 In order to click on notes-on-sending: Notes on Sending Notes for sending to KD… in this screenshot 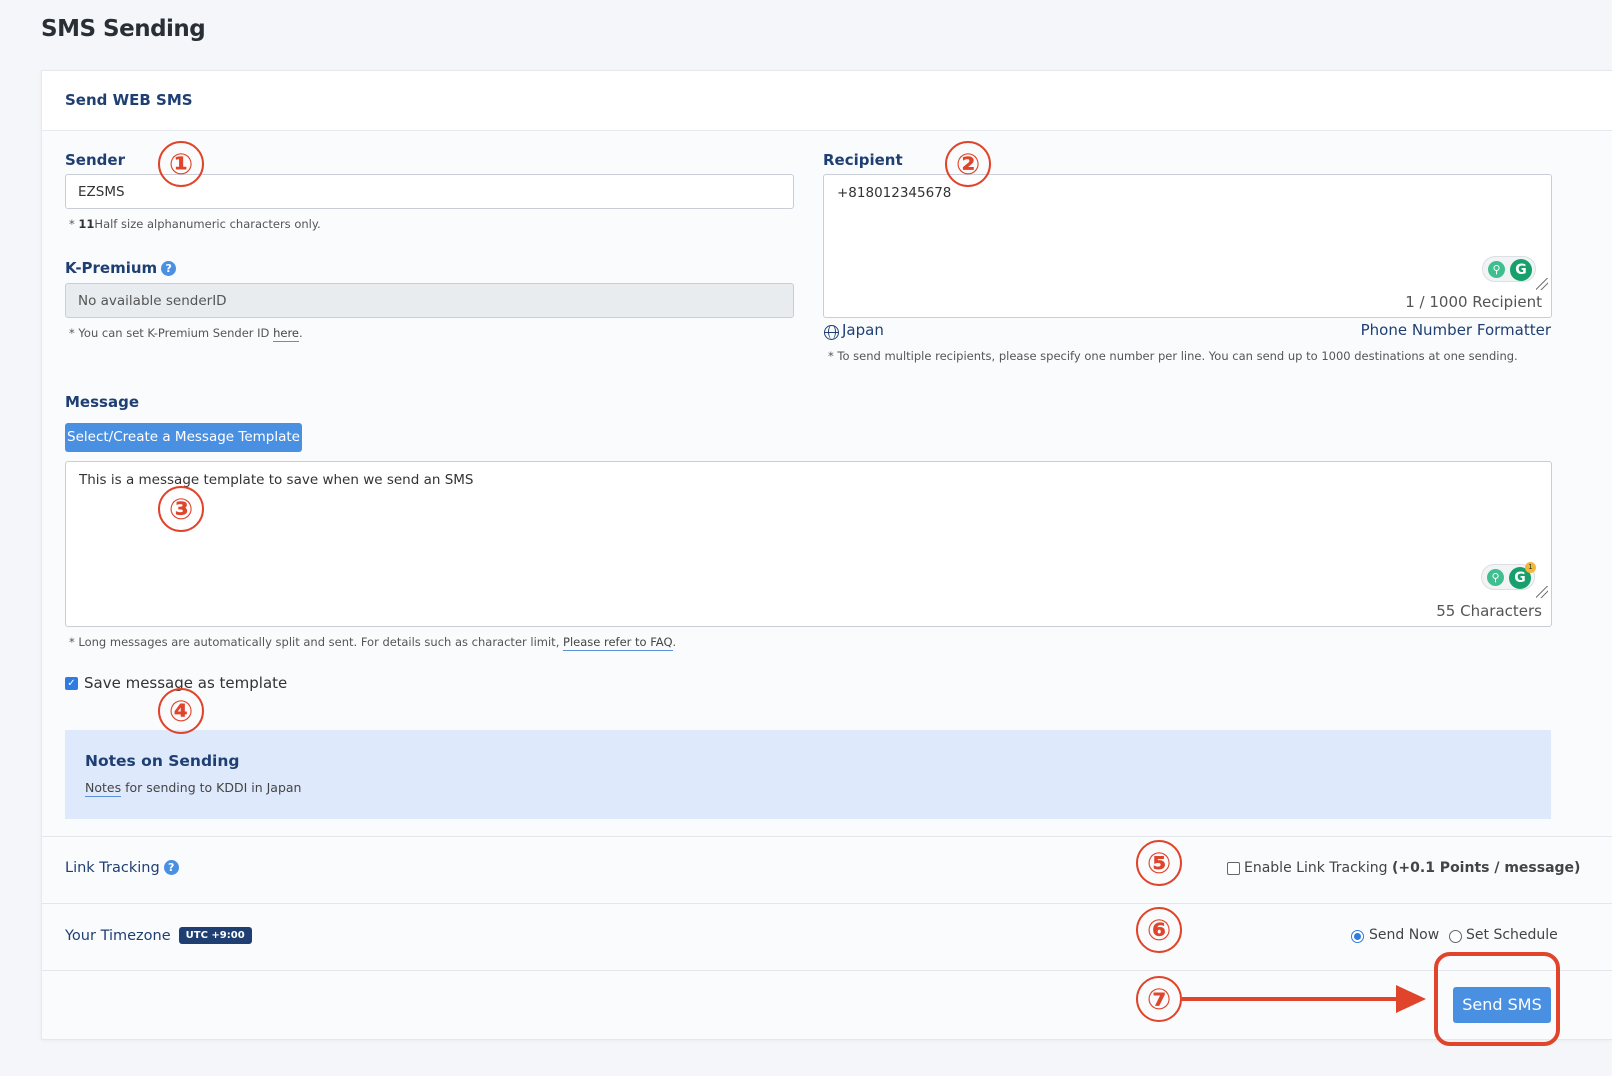, I will do `click(808, 774)`.